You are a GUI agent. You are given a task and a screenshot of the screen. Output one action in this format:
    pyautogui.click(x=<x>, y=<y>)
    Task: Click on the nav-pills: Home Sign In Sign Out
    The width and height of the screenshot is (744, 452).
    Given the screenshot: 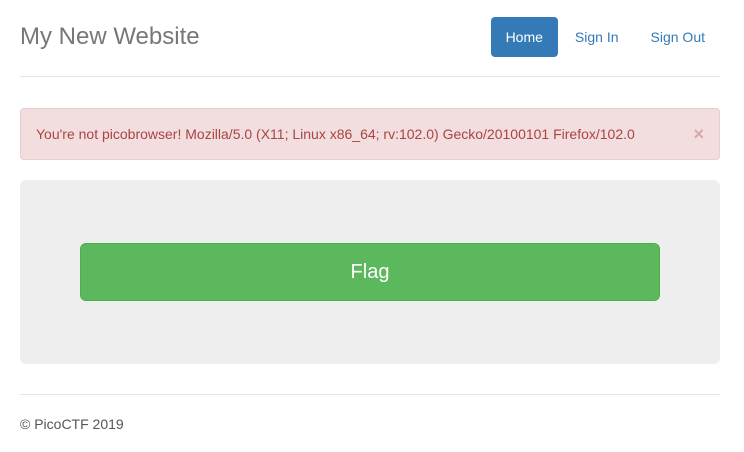 What is the action you would take?
    pyautogui.click(x=604, y=37)
    